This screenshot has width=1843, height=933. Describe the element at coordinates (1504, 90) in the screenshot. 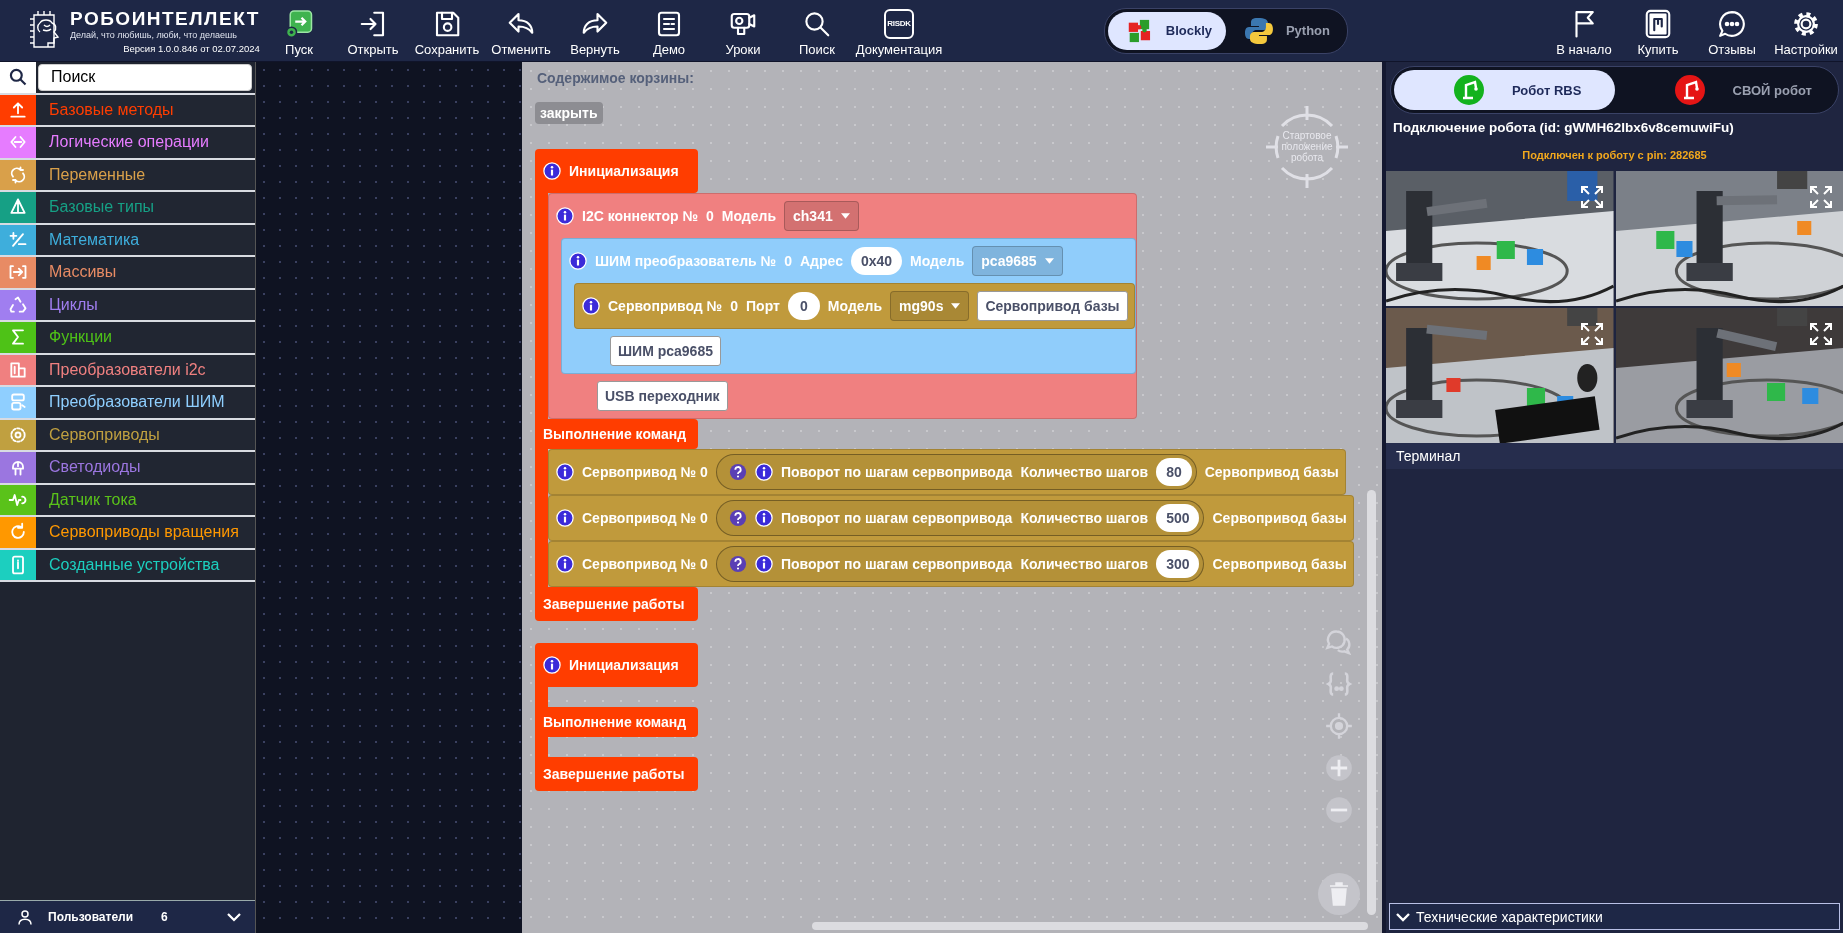

I see `robot-tab: Робот RBS` at that location.